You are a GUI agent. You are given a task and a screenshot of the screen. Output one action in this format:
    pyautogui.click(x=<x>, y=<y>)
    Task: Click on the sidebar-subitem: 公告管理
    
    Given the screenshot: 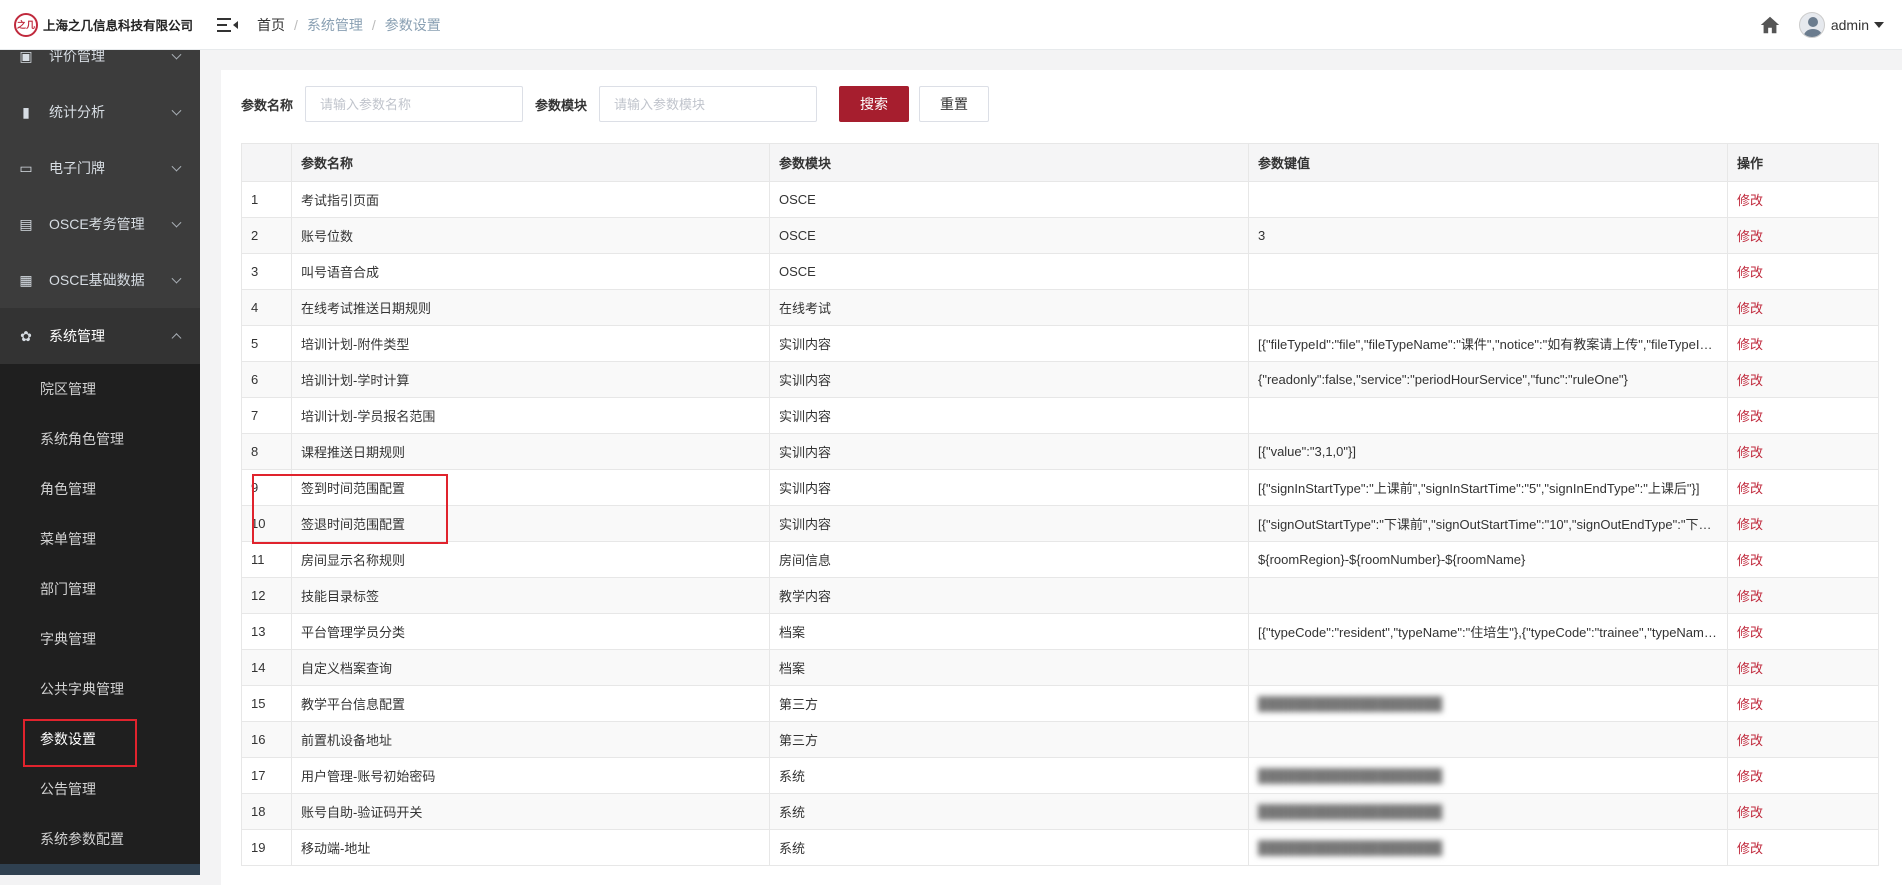 What is the action you would take?
    pyautogui.click(x=100, y=789)
    